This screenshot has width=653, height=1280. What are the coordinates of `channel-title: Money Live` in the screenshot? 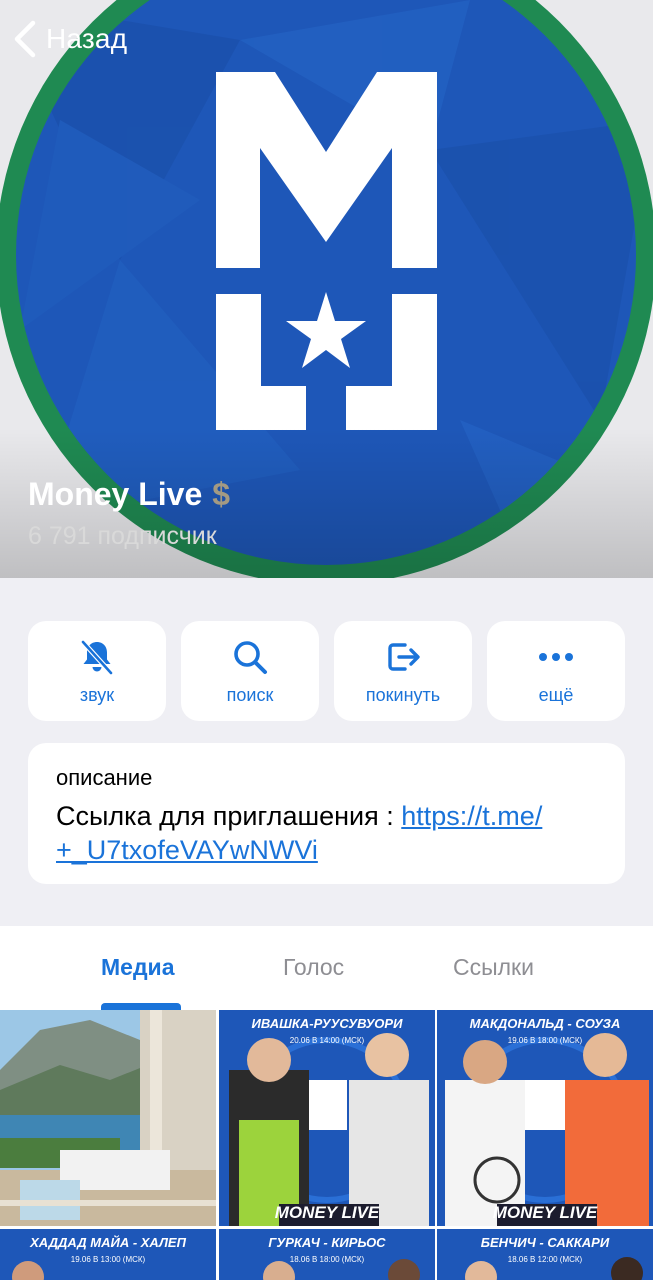 It's located at (115, 494).